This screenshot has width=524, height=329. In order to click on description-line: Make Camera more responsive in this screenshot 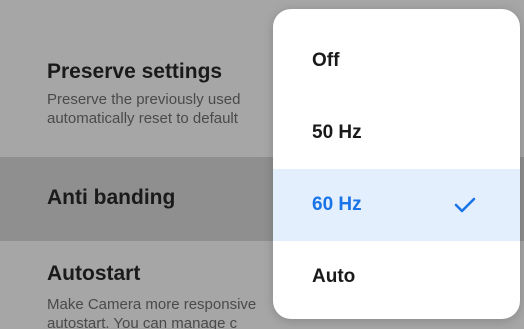, I will do `click(152, 304)`.